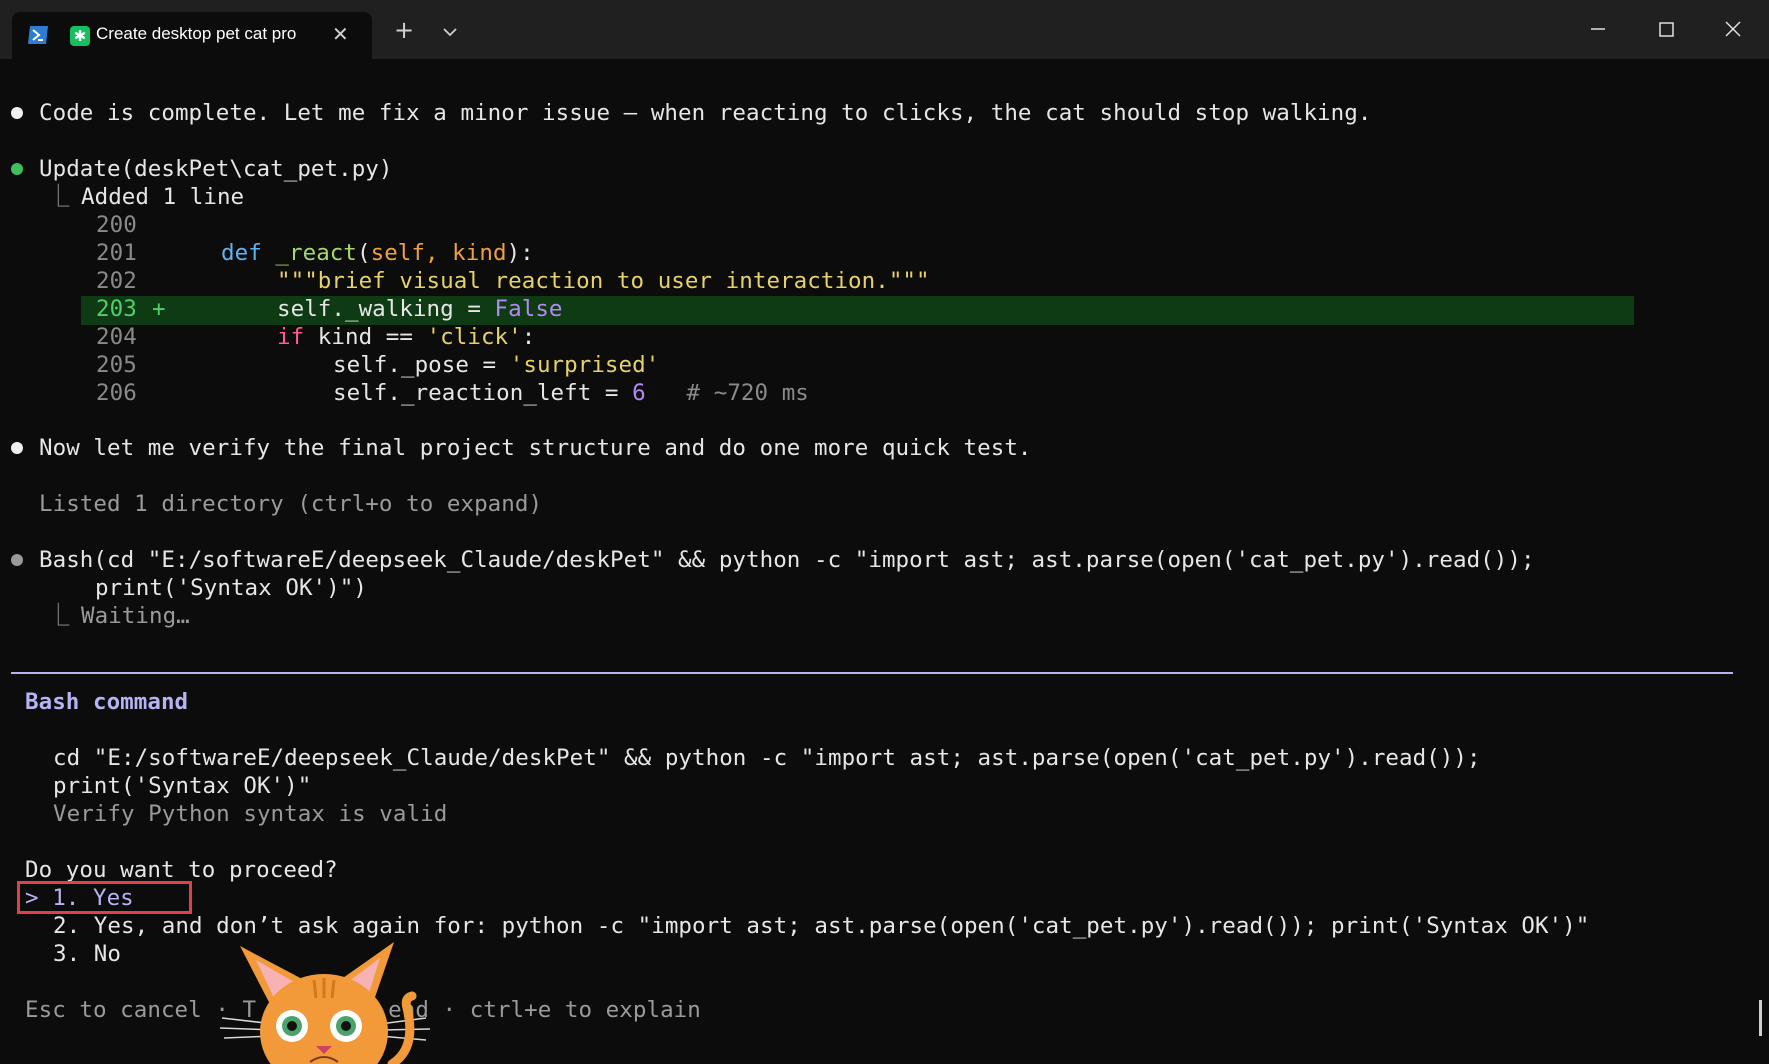 The width and height of the screenshot is (1769, 1064). I want to click on line-number: 204, so click(116, 337).